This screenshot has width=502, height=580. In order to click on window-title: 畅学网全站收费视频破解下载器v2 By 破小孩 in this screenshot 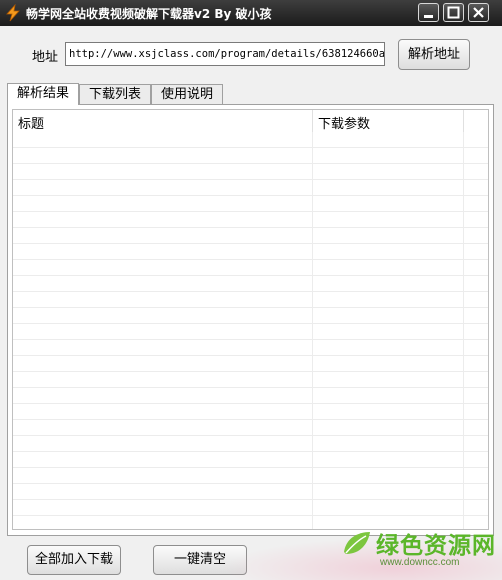, I will do `click(149, 14)`.